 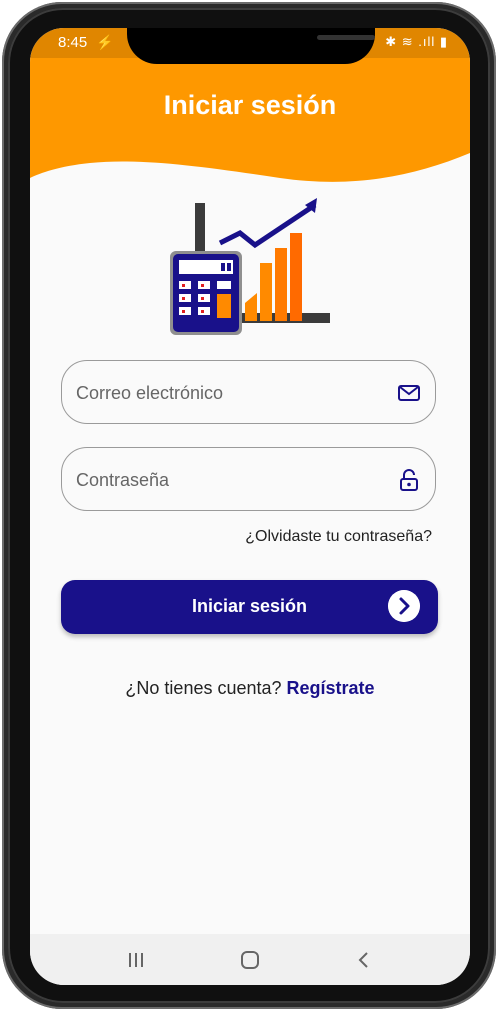 What do you see at coordinates (409, 480) in the screenshot?
I see `unlock-icon` at bounding box center [409, 480].